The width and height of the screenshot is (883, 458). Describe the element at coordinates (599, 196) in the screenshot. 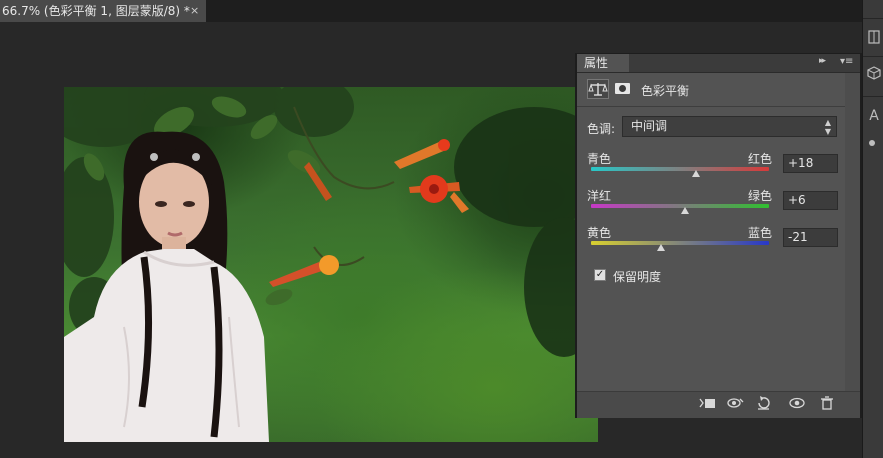

I see `slider-left-label: 洋红` at that location.